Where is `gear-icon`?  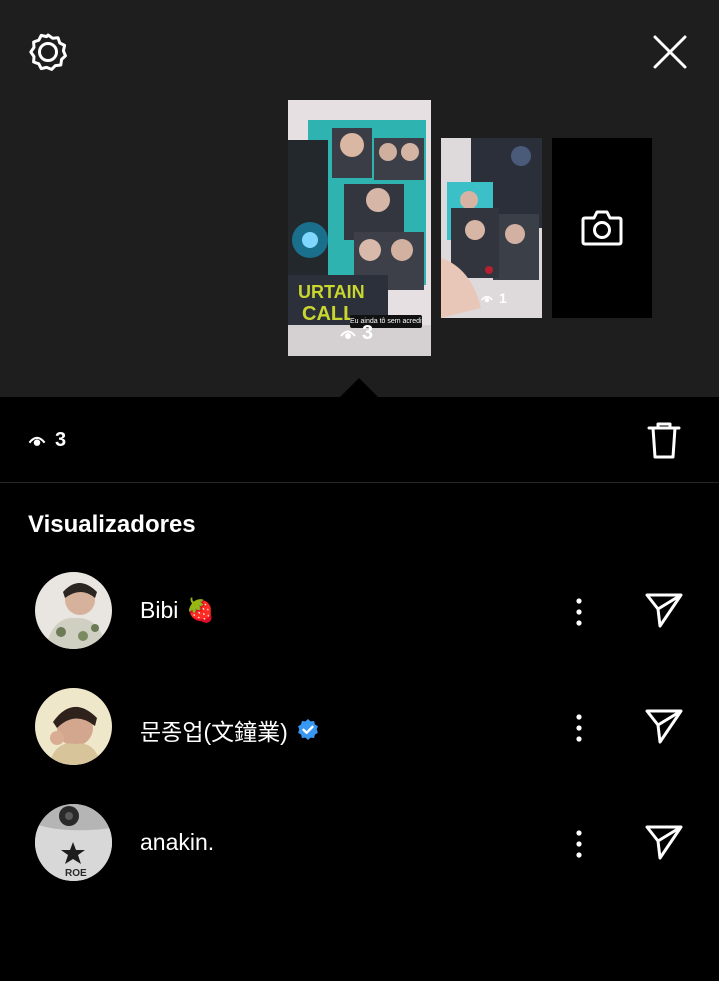 gear-icon is located at coordinates (48, 52).